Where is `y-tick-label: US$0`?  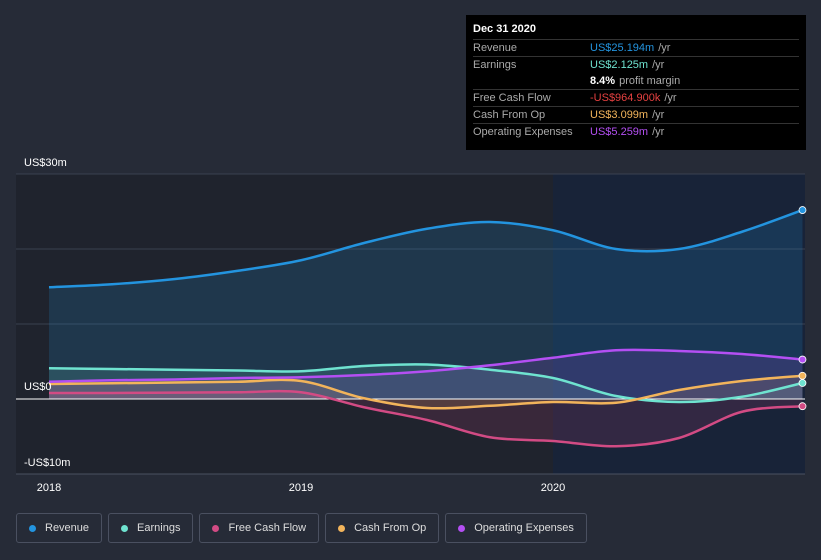
y-tick-label: US$0 is located at coordinates (38, 387).